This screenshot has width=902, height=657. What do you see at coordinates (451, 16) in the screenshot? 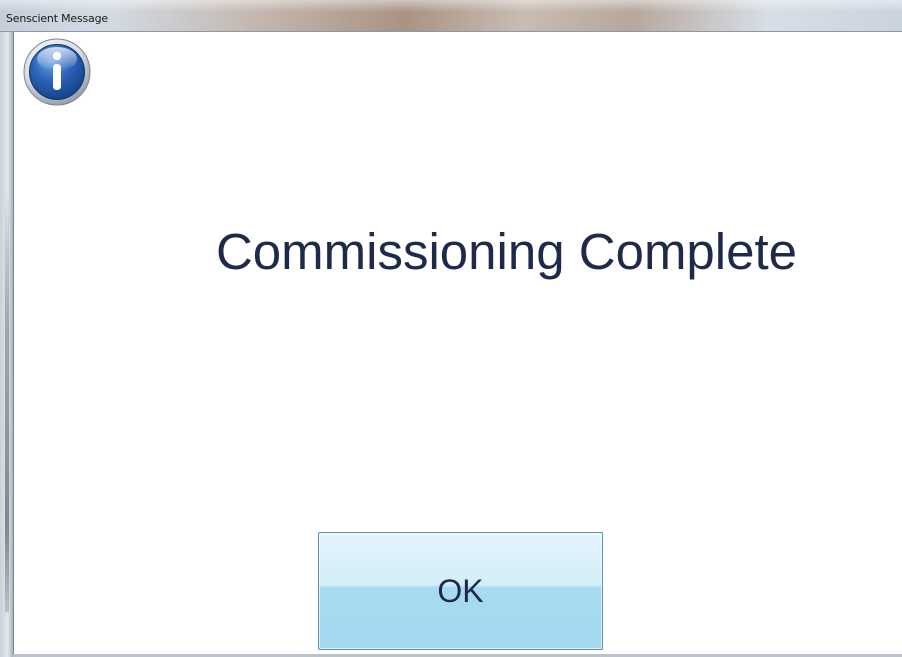
I see `title-bar: Senscient Message` at bounding box center [451, 16].